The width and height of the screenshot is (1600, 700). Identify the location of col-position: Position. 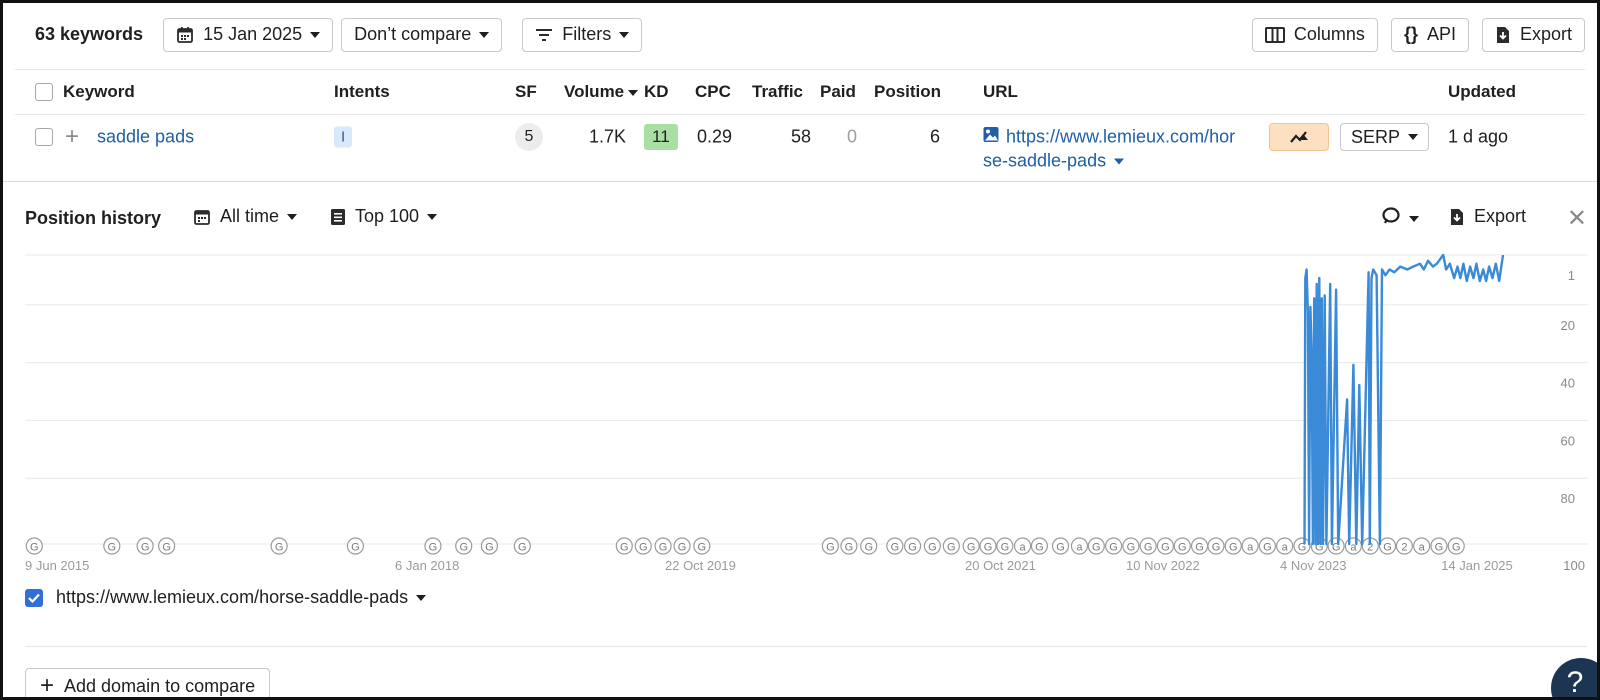
(907, 92).